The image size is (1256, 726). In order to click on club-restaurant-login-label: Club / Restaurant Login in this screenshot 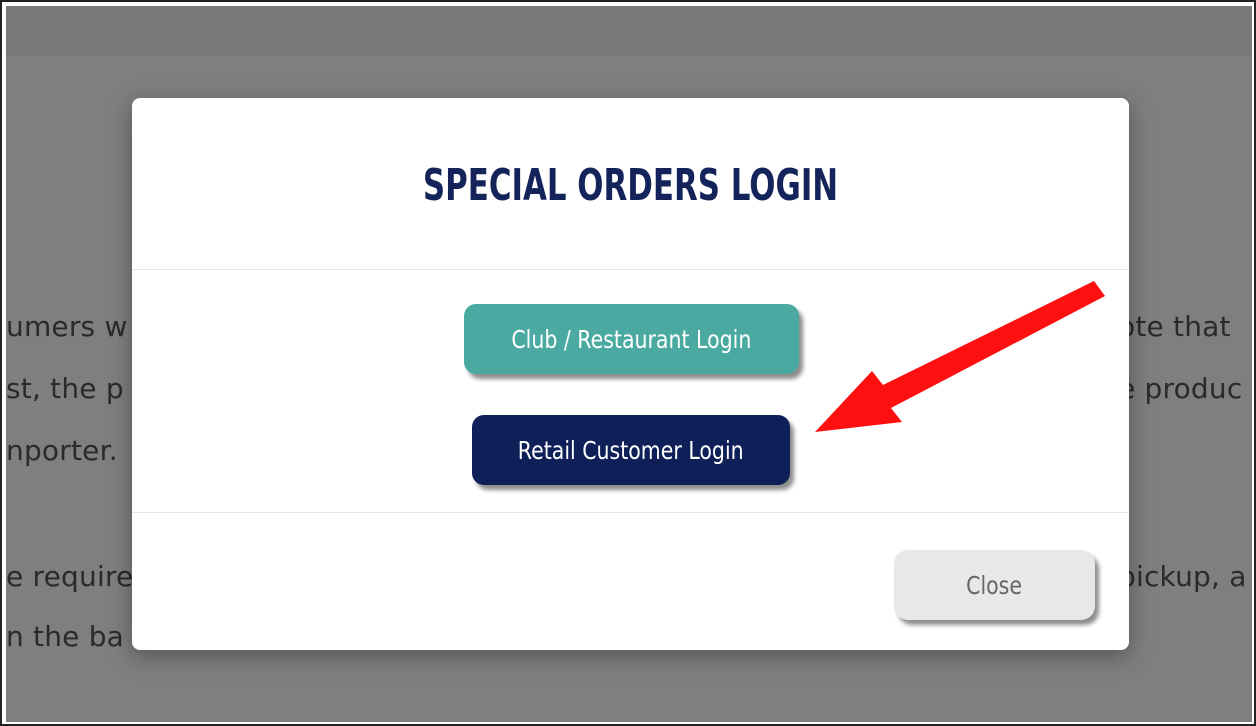, I will do `click(631, 339)`.